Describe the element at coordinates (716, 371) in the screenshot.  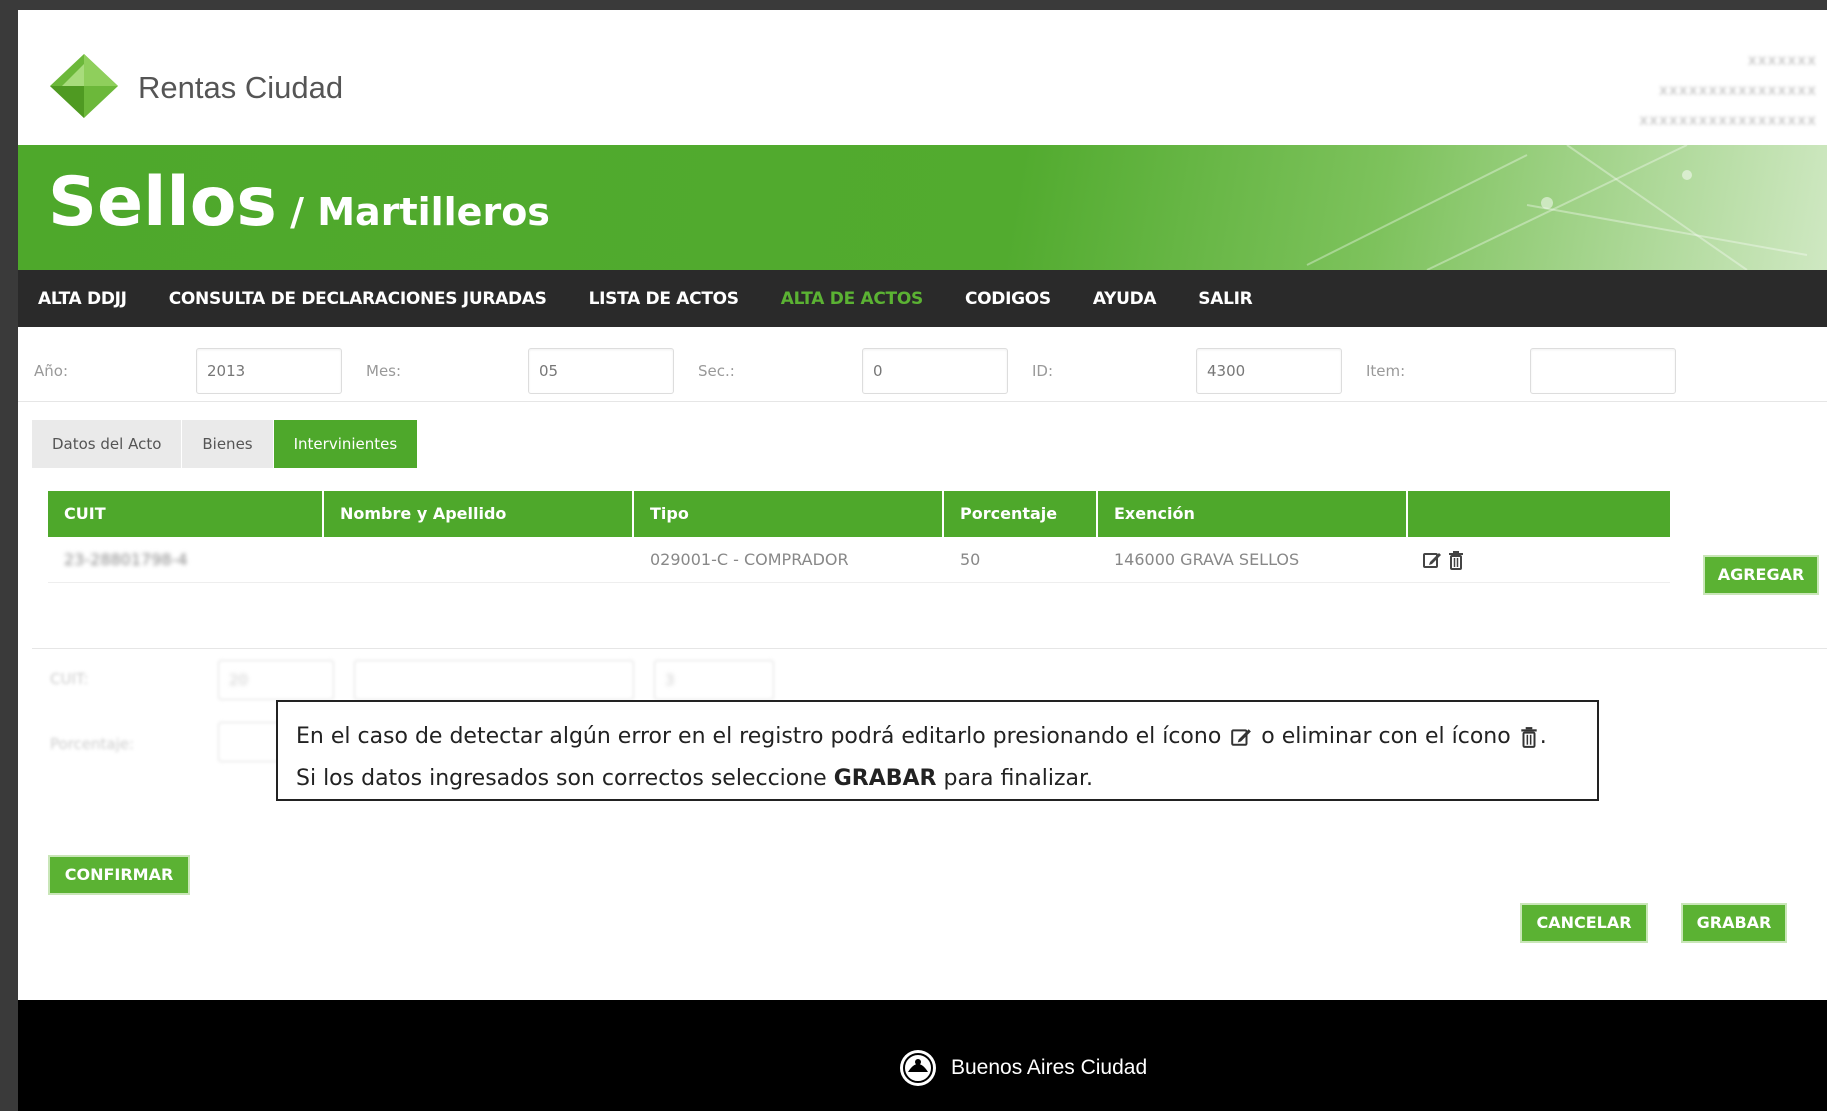
I see `sec-label: Sec.:` at that location.